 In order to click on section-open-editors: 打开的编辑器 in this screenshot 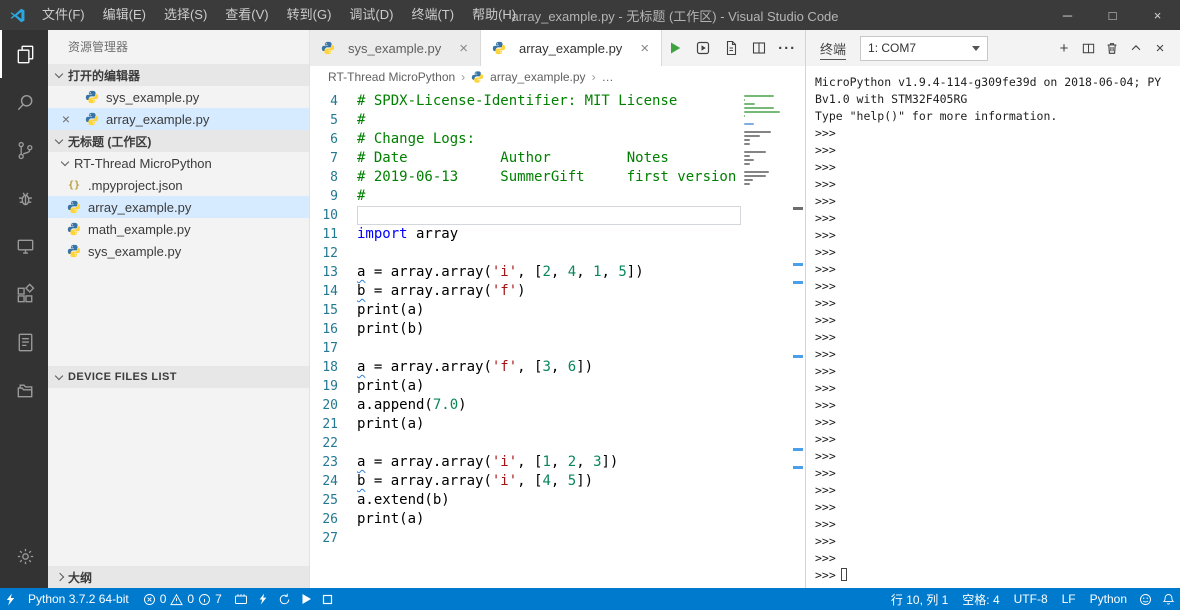, I will do `click(178, 75)`.